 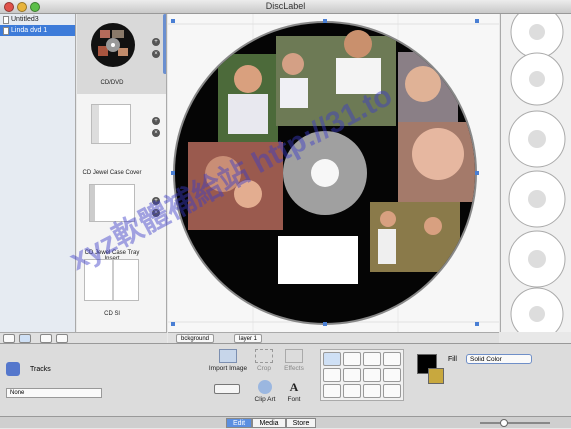 What do you see at coordinates (25, 338) in the screenshot?
I see `duplicate-icon` at bounding box center [25, 338].